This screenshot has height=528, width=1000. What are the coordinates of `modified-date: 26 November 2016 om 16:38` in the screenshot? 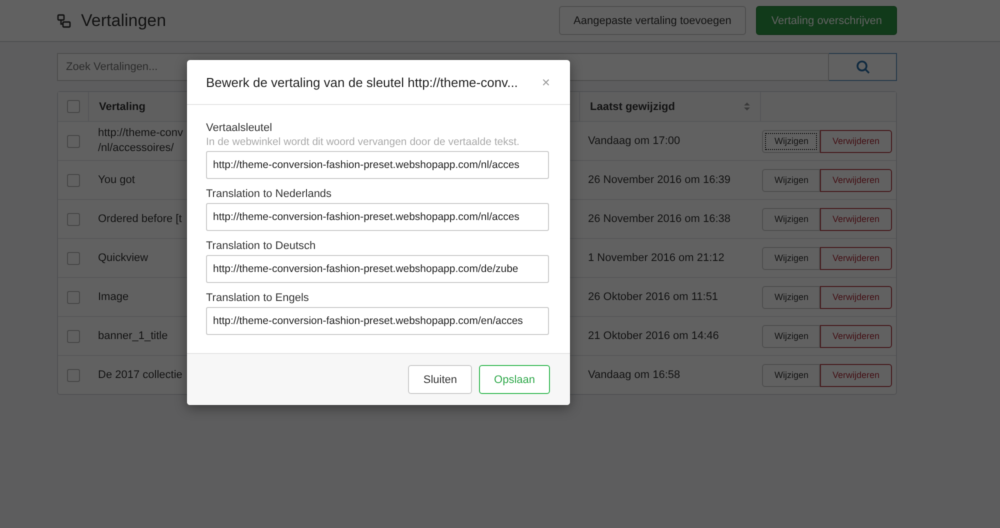 It's located at (659, 219).